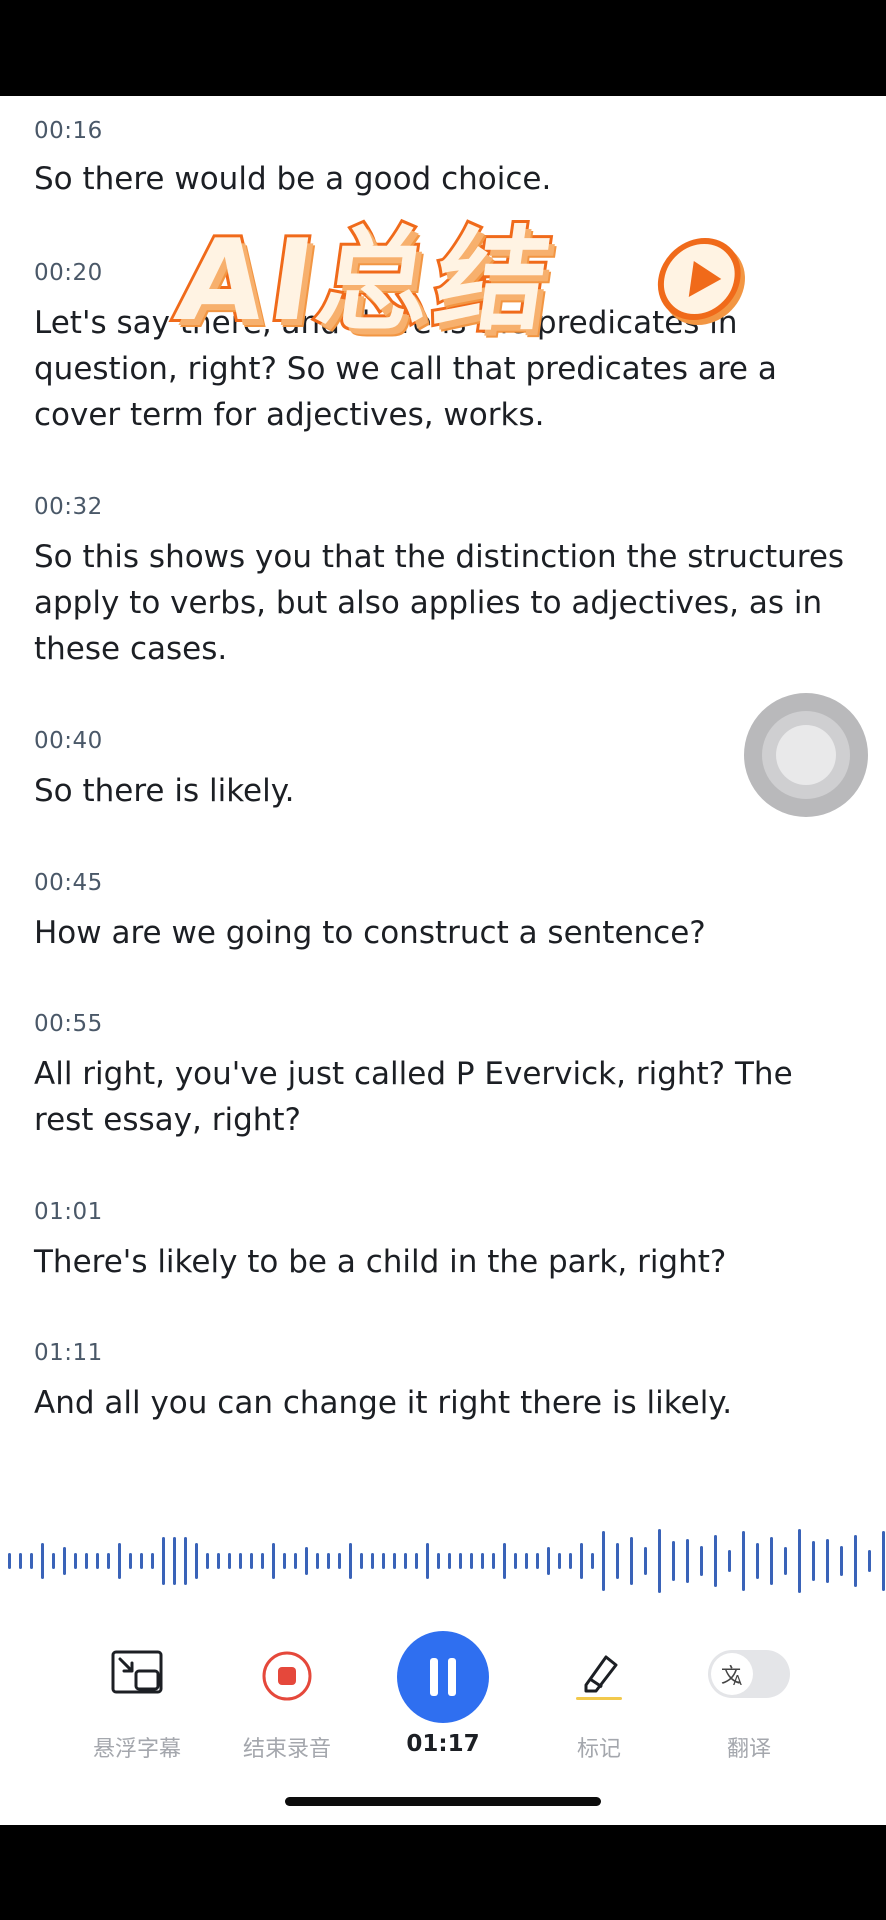 This screenshot has width=886, height=1920. I want to click on timestamp: 00:16, so click(68, 131).